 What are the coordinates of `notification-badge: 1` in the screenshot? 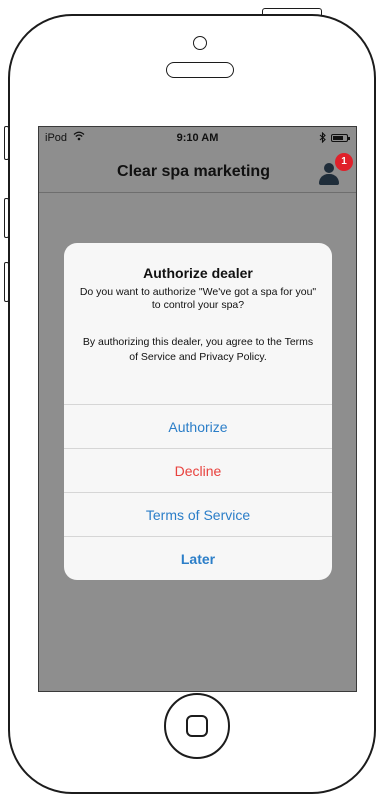 It's located at (344, 162).